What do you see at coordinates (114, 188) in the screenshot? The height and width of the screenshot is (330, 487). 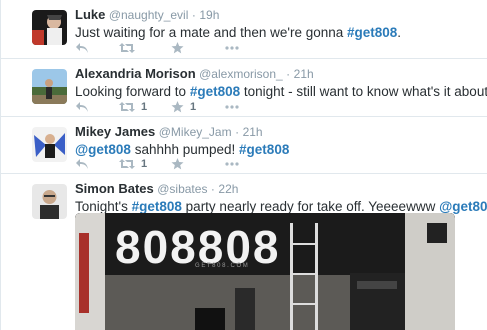 I see `author-name: Simon Bates` at bounding box center [114, 188].